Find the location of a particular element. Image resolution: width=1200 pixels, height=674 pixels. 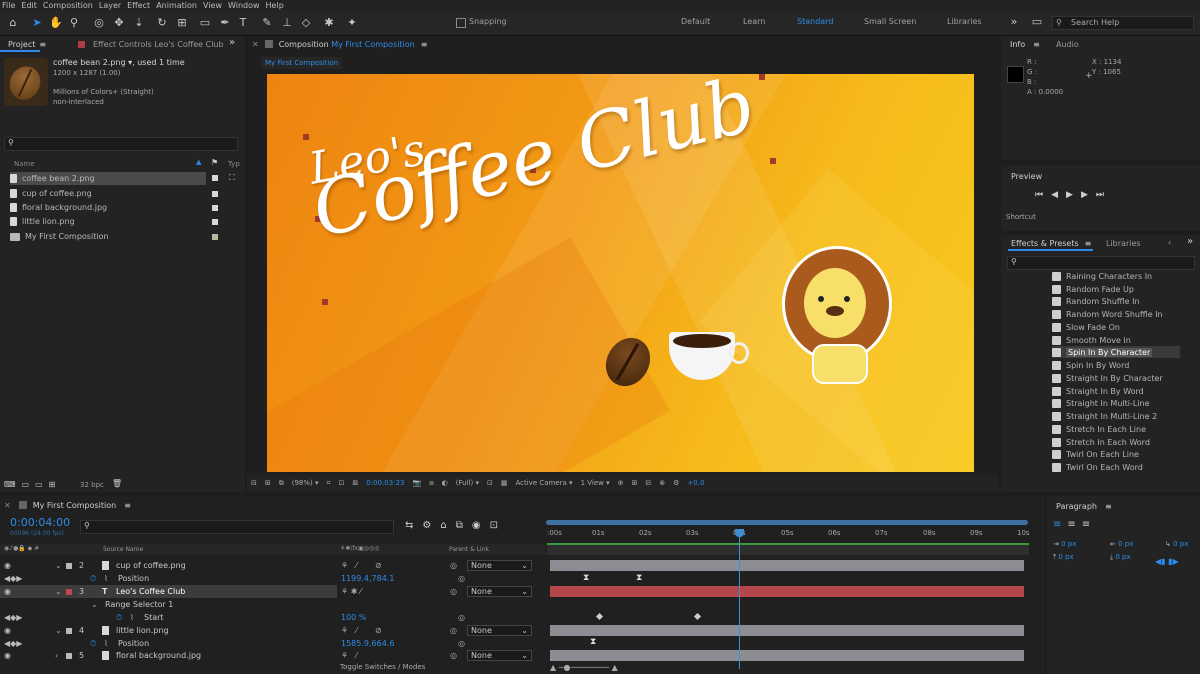

timeline-search-input: ⚲ is located at coordinates (237, 527).